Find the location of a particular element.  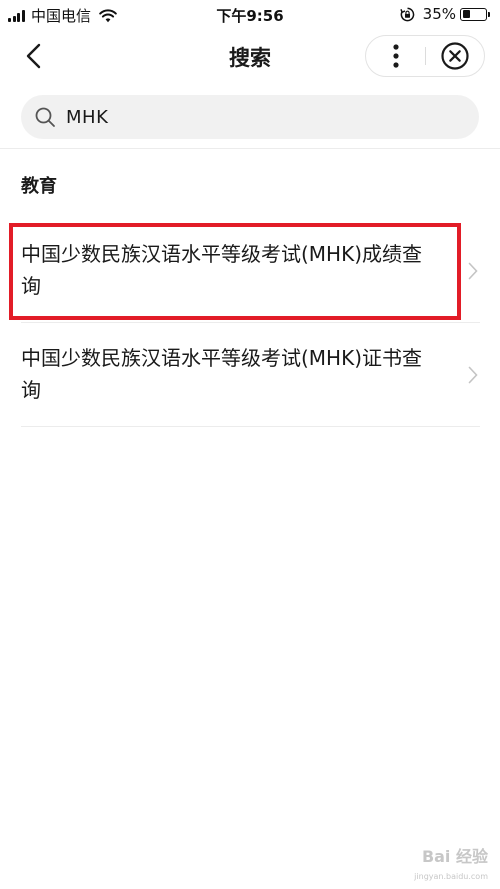

close-button is located at coordinates (455, 56).